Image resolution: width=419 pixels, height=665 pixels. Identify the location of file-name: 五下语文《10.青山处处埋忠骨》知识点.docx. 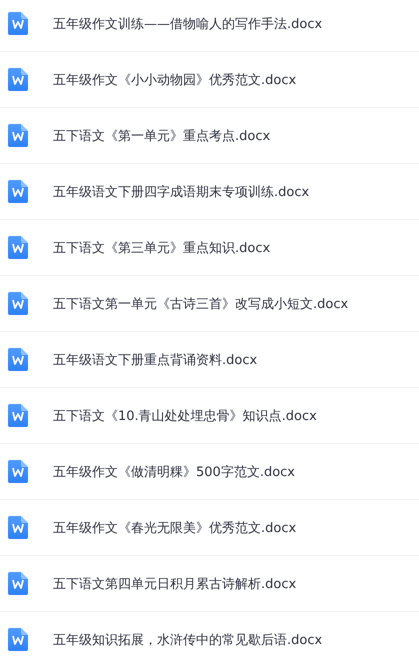
(185, 415).